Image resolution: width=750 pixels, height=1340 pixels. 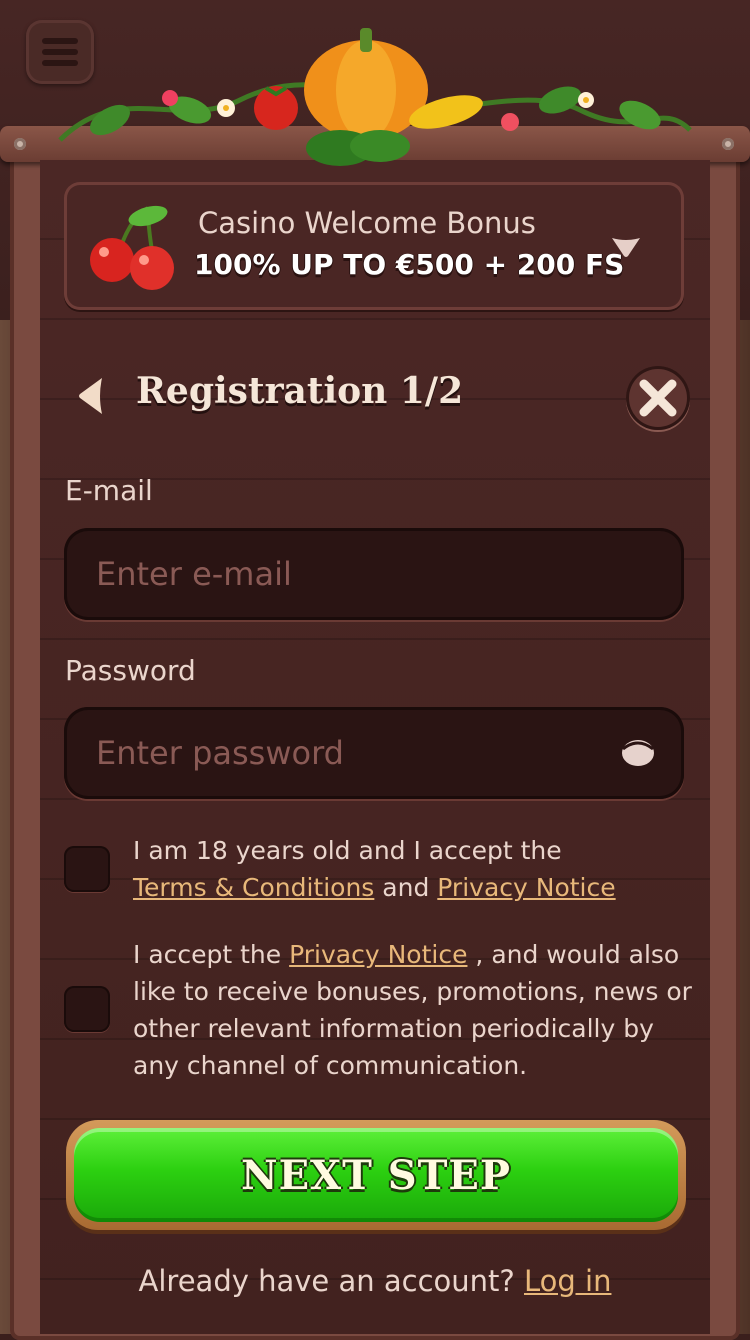 I want to click on email-field-wrapper, so click(x=374, y=574).